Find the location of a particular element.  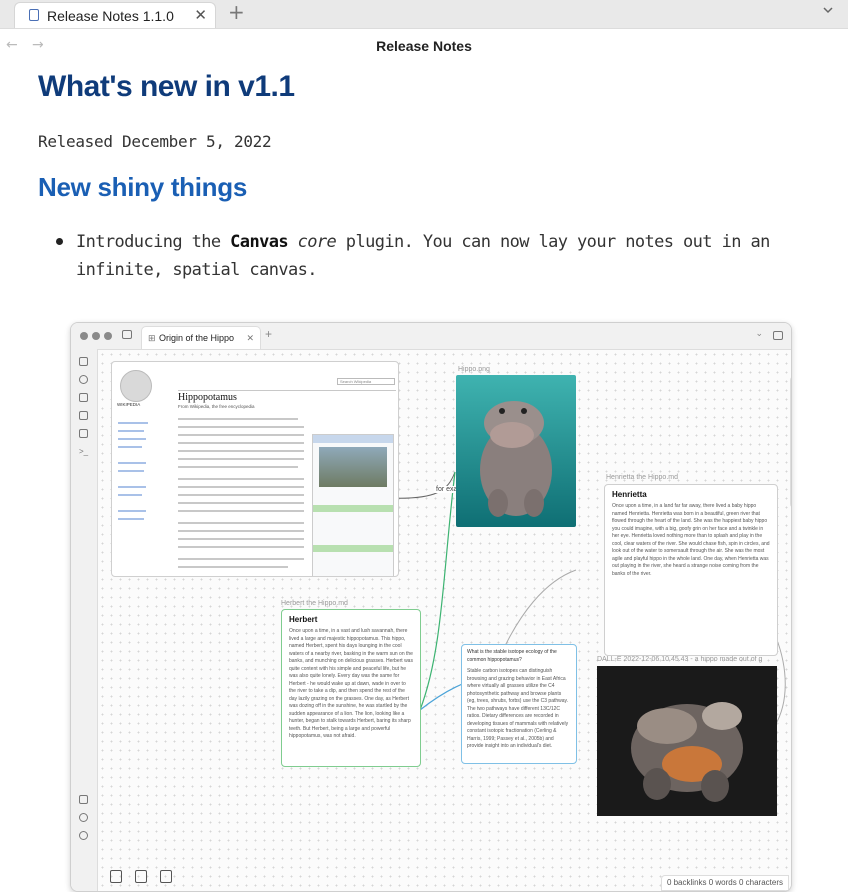

heading-1: What's new in v1.1 is located at coordinates (166, 86).